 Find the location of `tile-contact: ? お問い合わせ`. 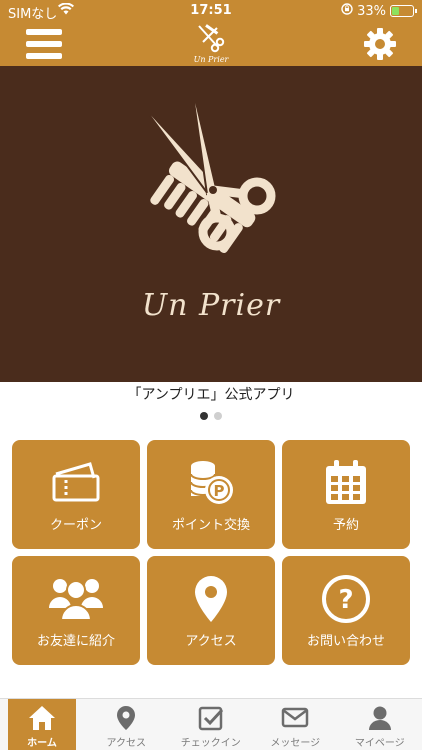

tile-contact: ? お問い合わせ is located at coordinates (346, 610).